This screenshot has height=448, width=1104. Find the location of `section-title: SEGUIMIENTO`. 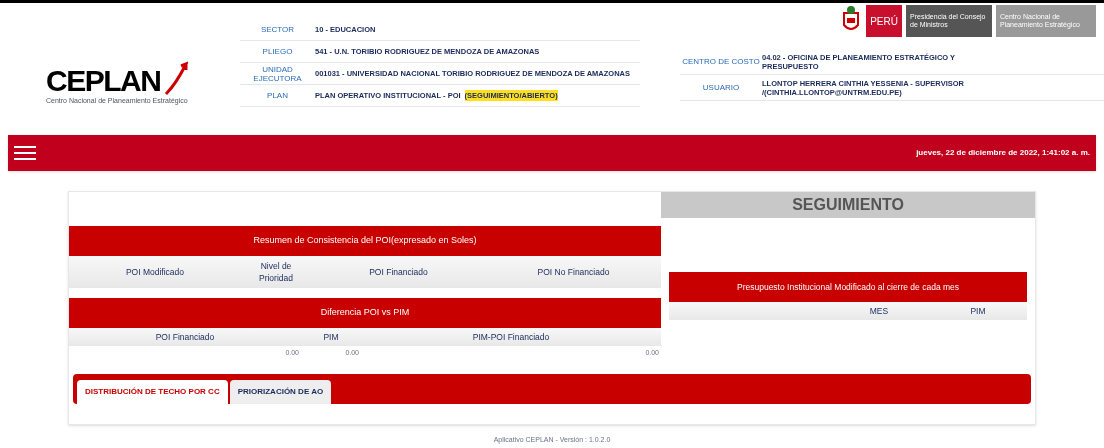

section-title: SEGUIMIENTO is located at coordinates (848, 205).